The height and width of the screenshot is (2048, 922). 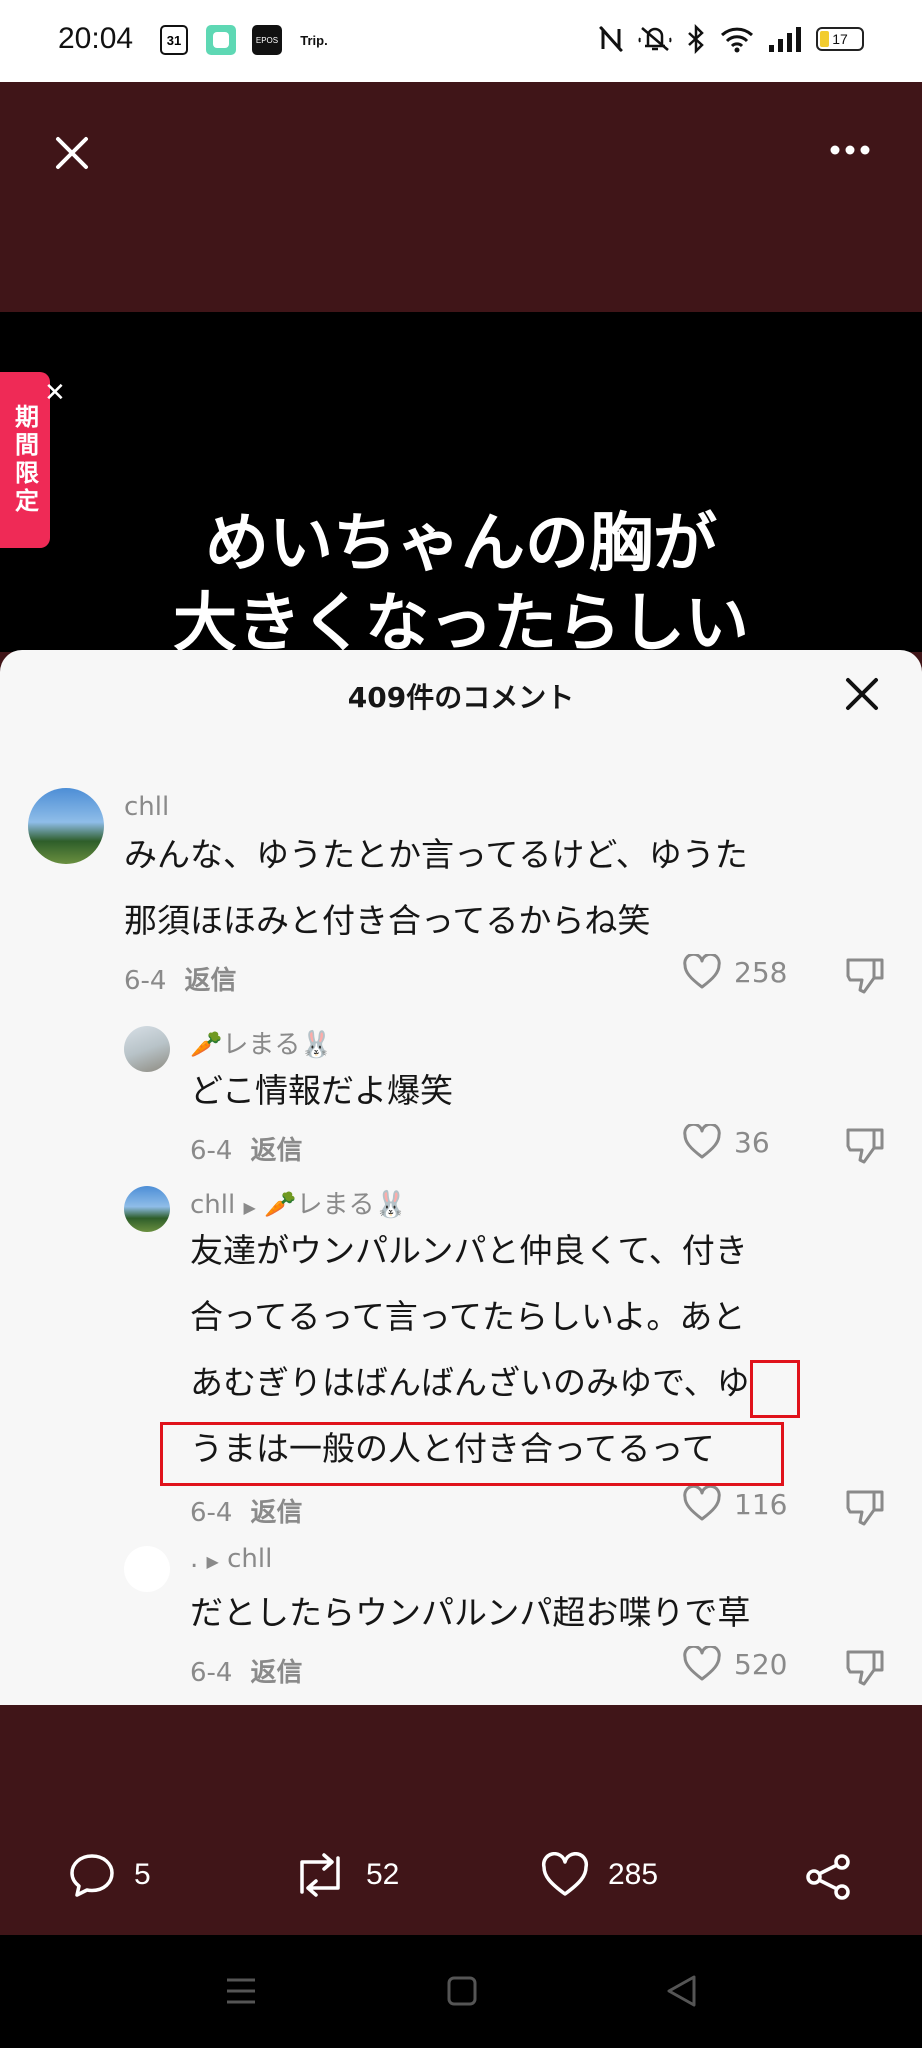 What do you see at coordinates (146, 807) in the screenshot?
I see `comment-username: chll` at bounding box center [146, 807].